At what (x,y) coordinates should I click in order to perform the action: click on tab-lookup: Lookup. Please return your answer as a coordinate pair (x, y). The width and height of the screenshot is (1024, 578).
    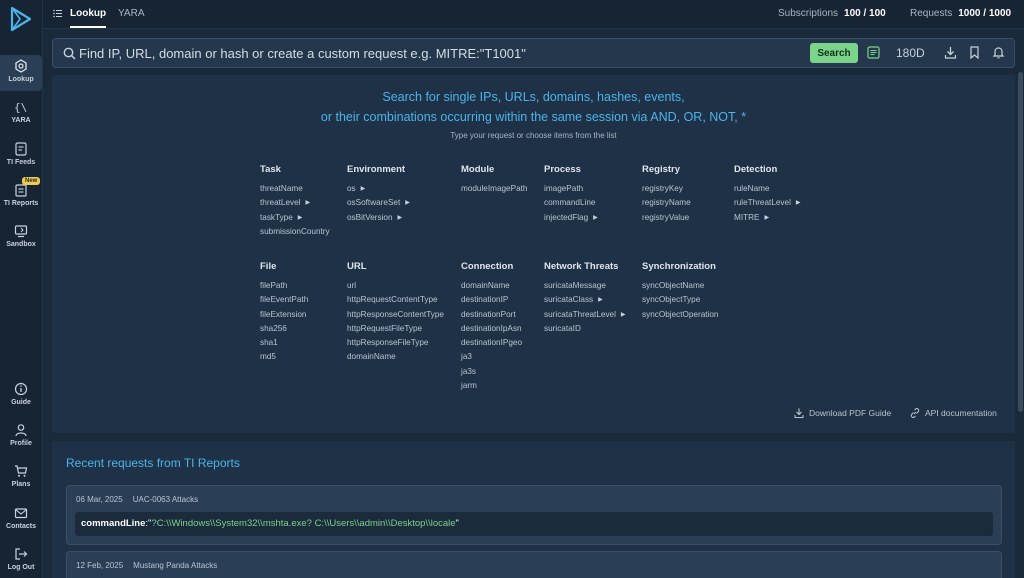
    Looking at the image, I should click on (88, 13).